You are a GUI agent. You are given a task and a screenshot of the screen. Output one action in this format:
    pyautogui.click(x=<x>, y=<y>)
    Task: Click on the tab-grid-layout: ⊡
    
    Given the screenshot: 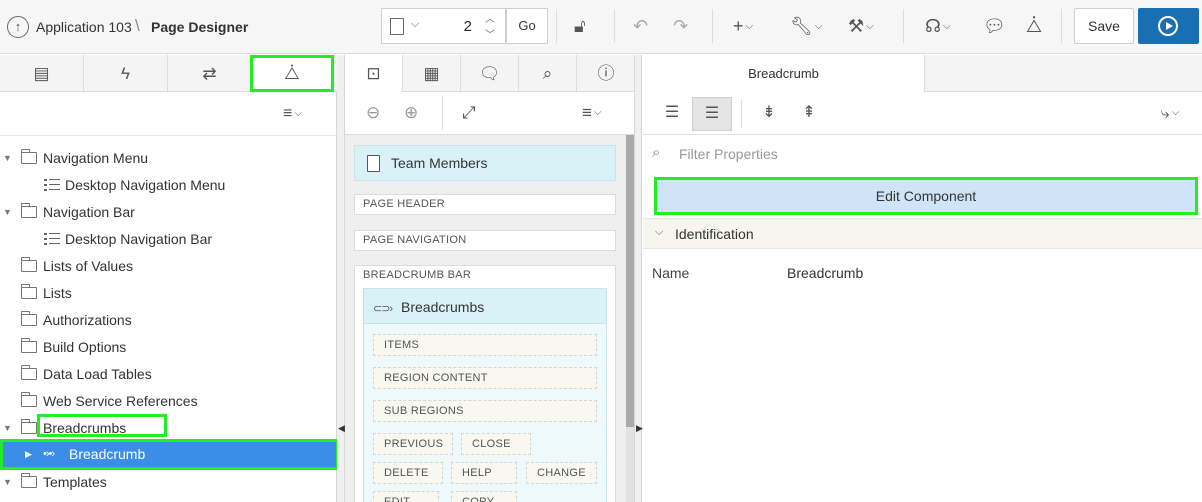 What is the action you would take?
    pyautogui.click(x=374, y=73)
    